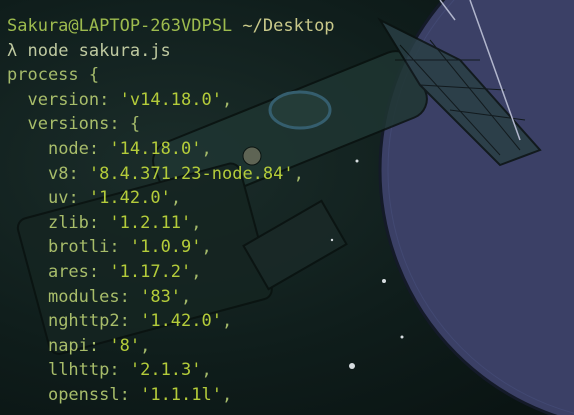 Image resolution: width=574 pixels, height=415 pixels. I want to click on versions-entry-value: '1.1.1l', so click(181, 394).